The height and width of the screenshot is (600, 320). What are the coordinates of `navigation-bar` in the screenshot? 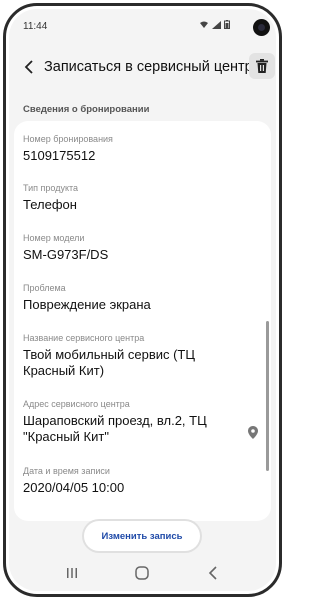 It's located at (142, 573).